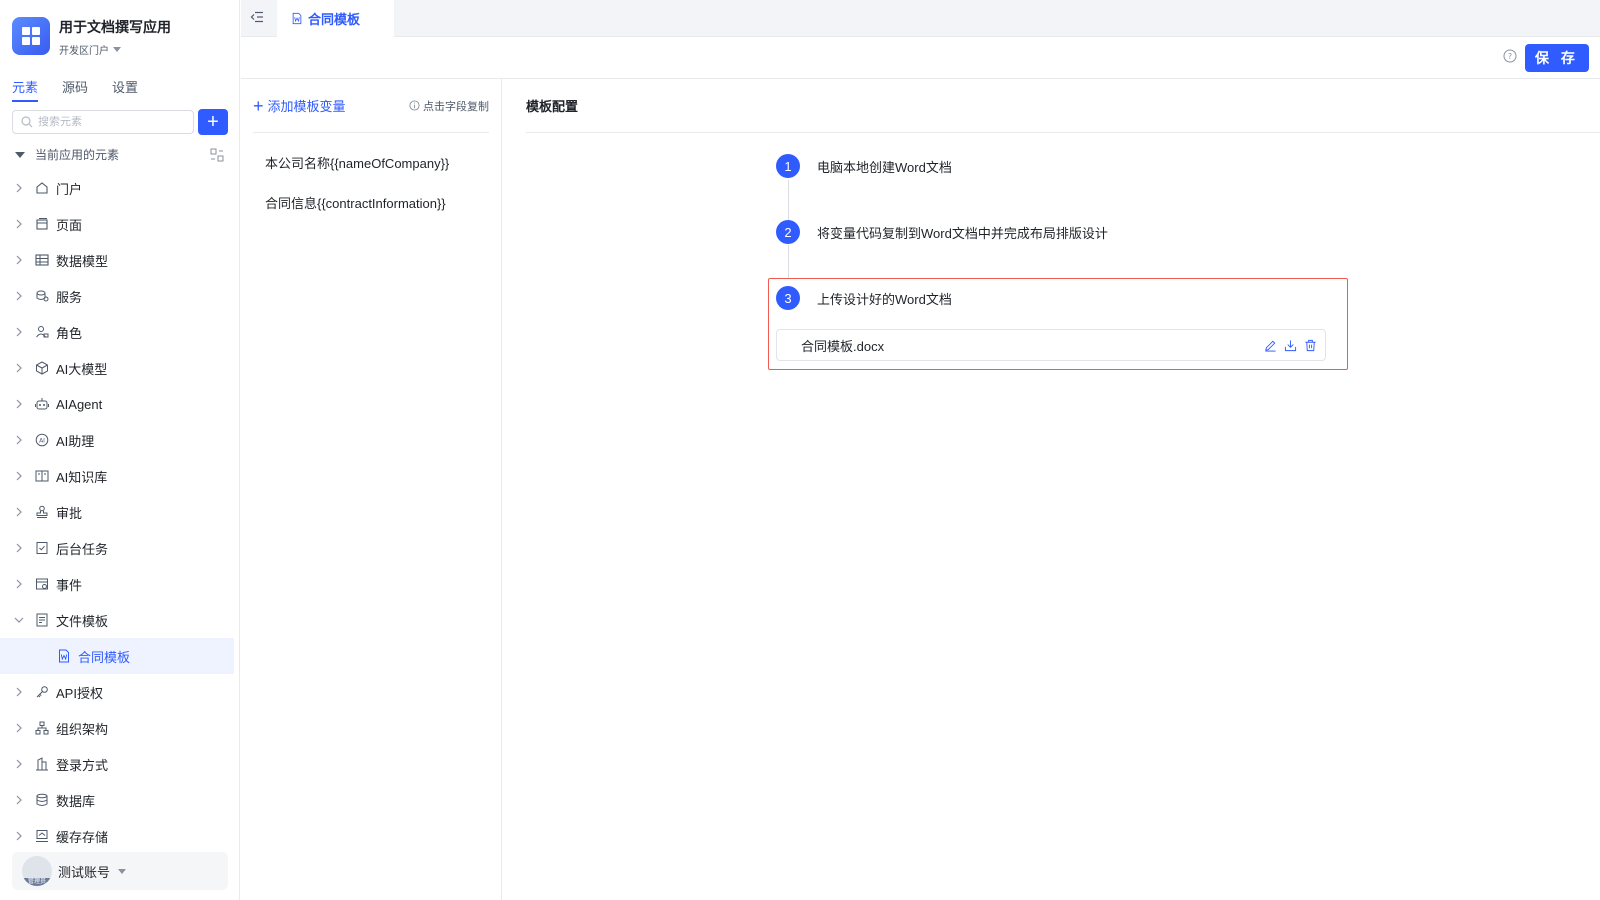 The width and height of the screenshot is (1600, 900). Describe the element at coordinates (117, 188) in the screenshot. I see `sidebar-item-portal: 门户` at that location.